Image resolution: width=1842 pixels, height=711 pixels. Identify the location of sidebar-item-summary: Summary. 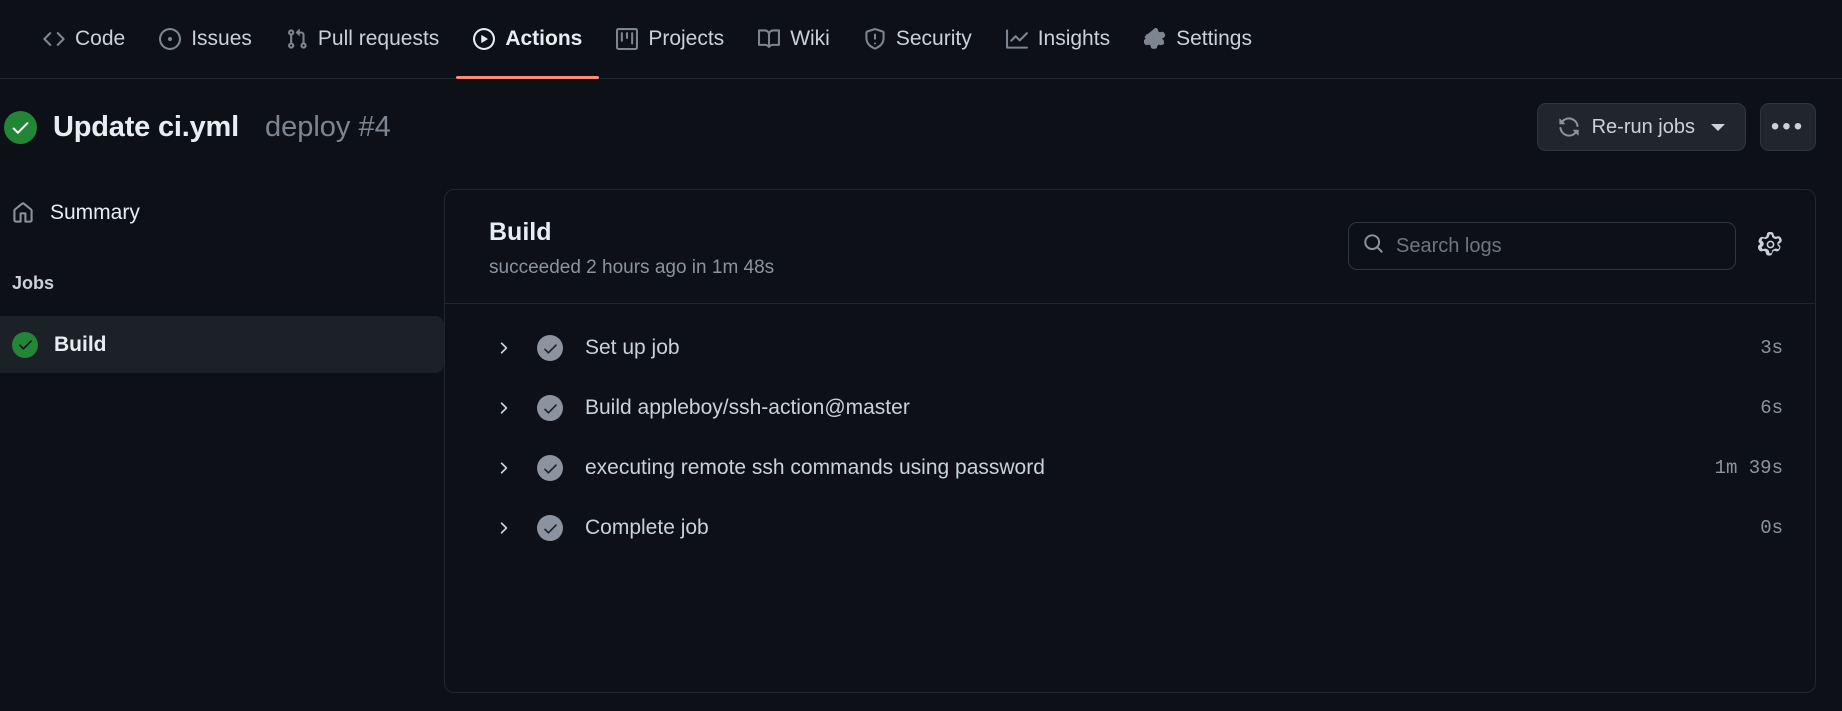
(222, 213).